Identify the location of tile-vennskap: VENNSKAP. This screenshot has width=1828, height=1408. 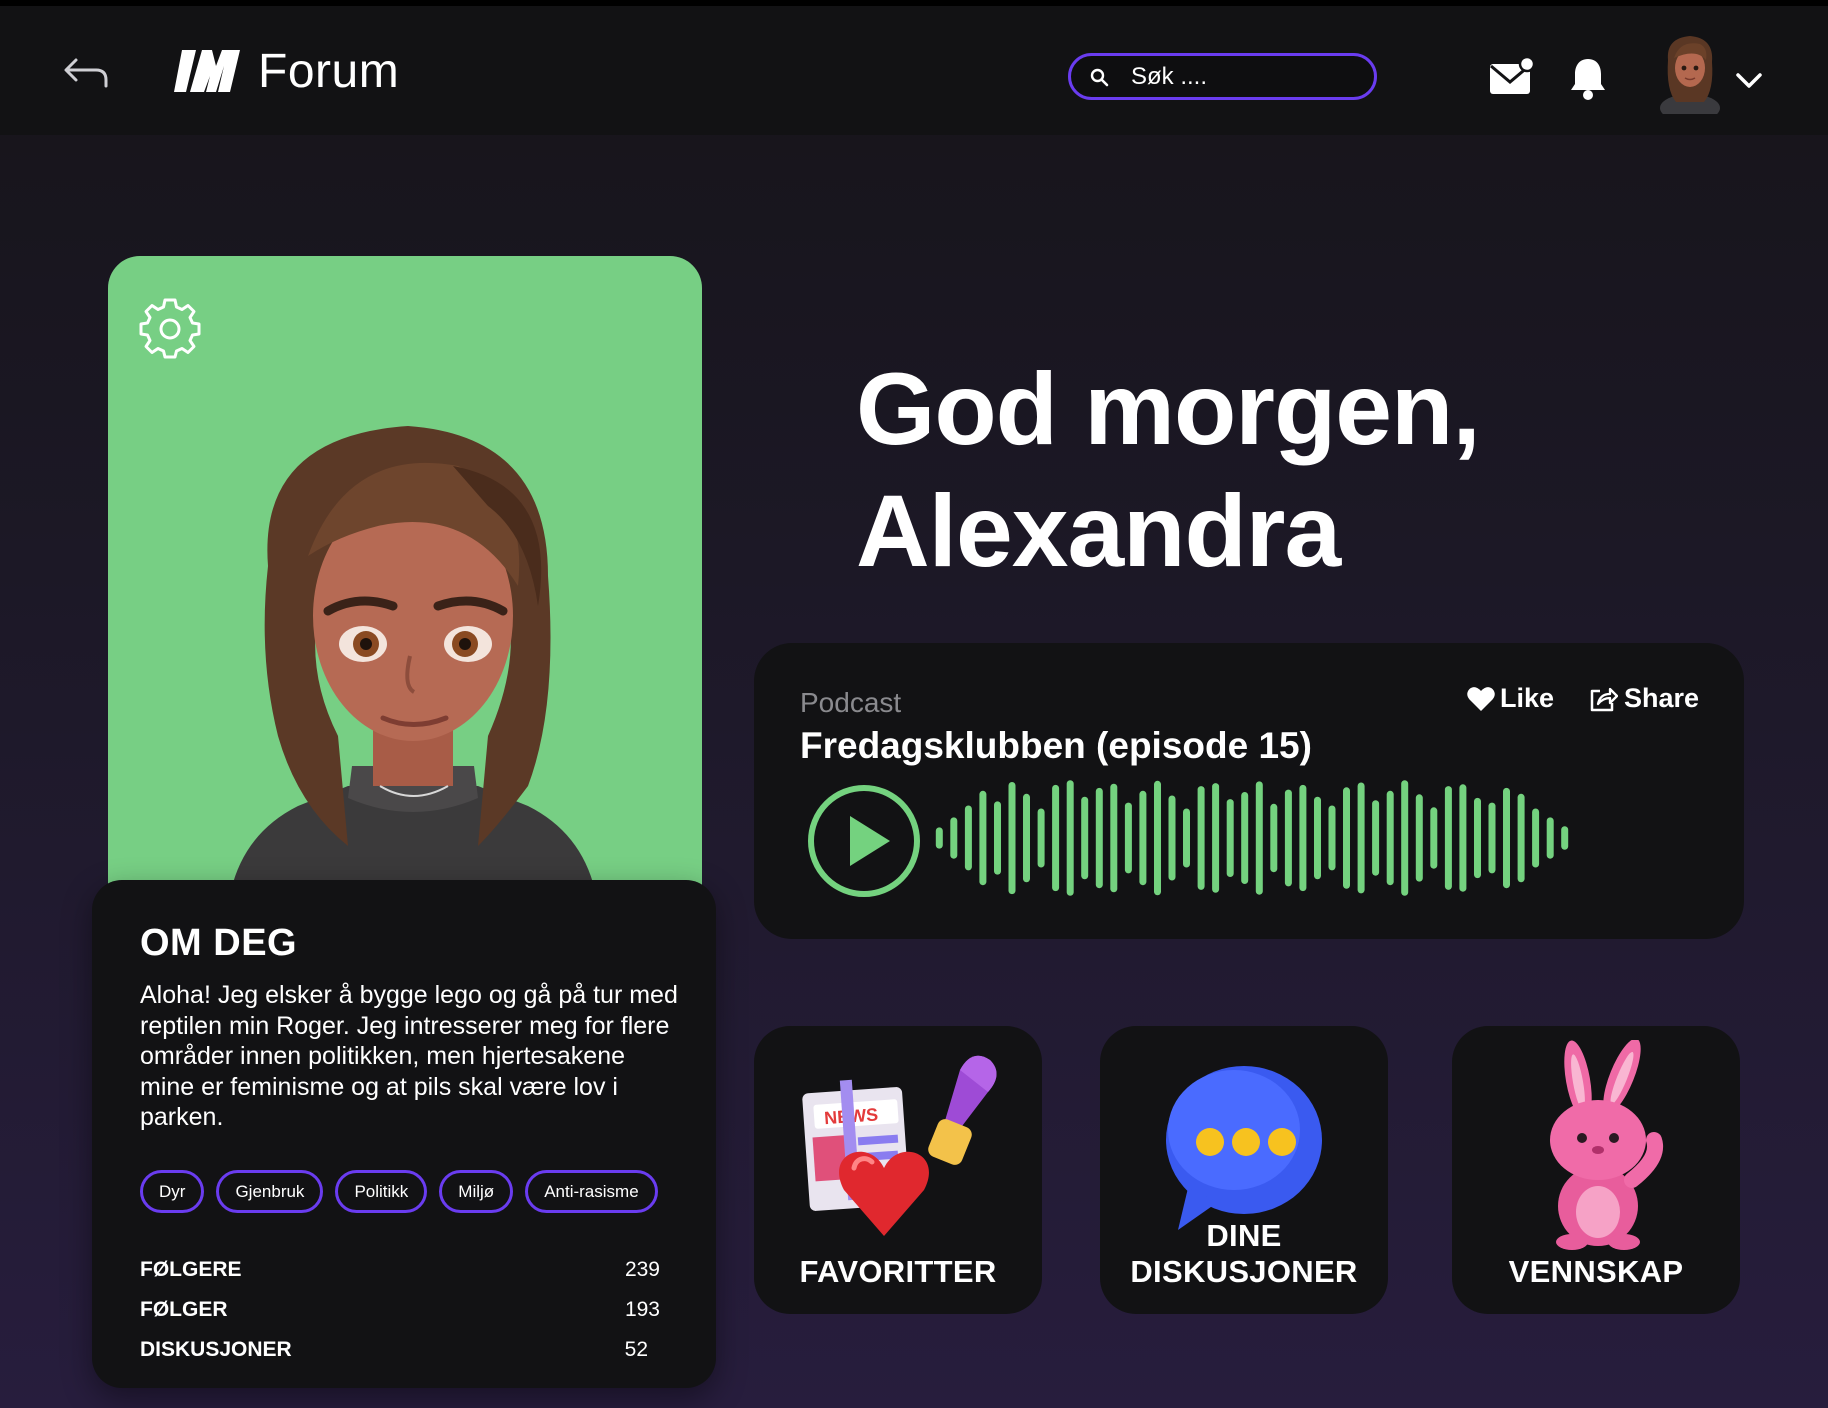
(1596, 1170).